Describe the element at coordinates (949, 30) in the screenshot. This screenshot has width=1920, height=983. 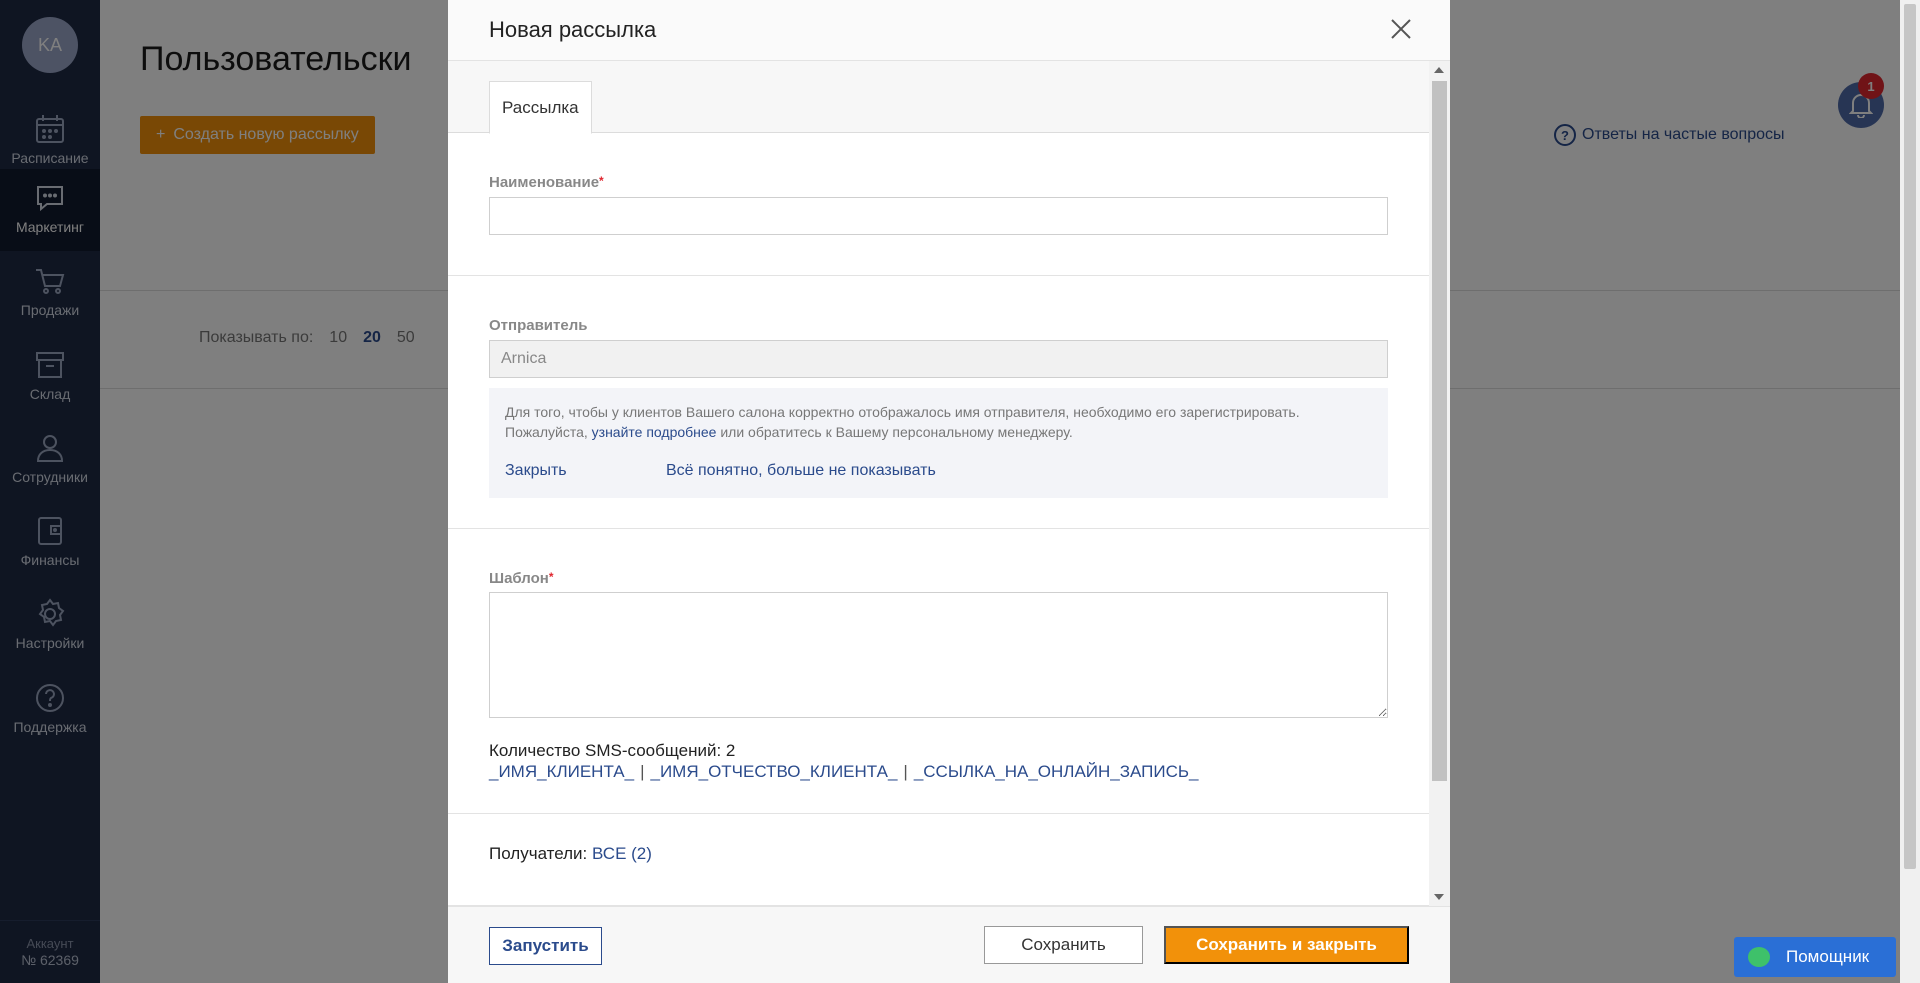
I see `modal-header: Новая рассылка` at that location.